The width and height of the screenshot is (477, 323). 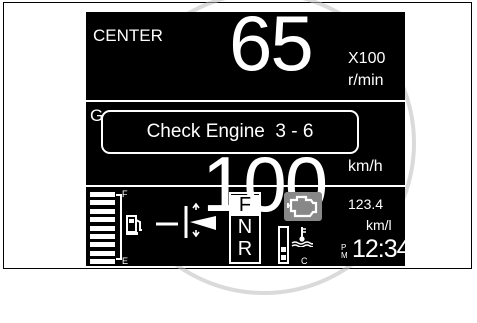 I want to click on fuel-full-label: F, so click(x=125, y=194).